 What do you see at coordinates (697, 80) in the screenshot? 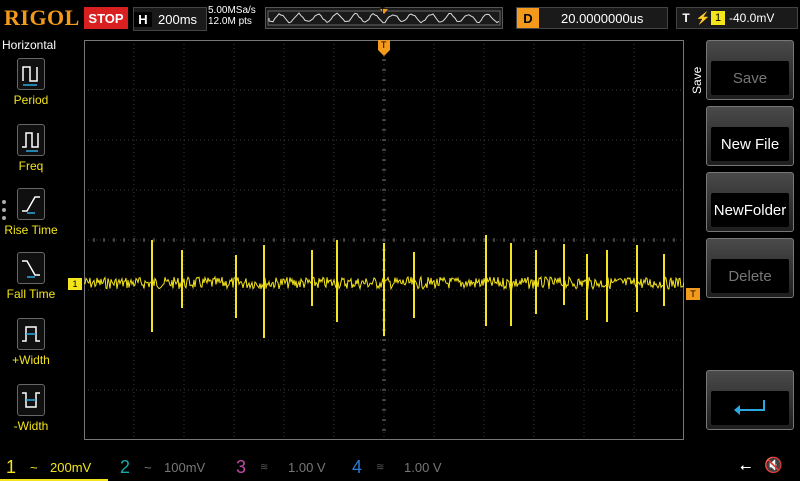
I see `save-menu-title: Save` at bounding box center [697, 80].